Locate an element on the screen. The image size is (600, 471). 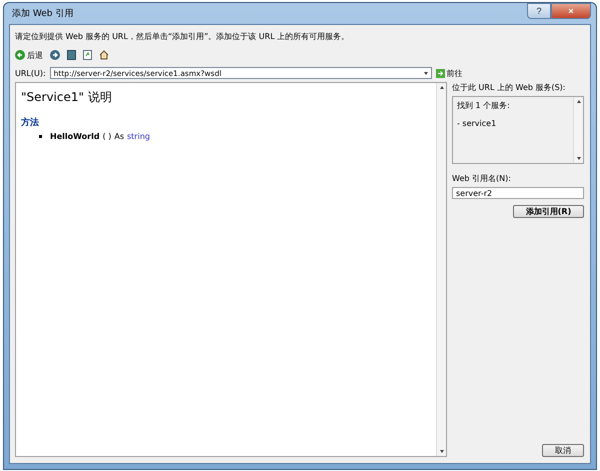
back-button: 后退 is located at coordinates (29, 55).